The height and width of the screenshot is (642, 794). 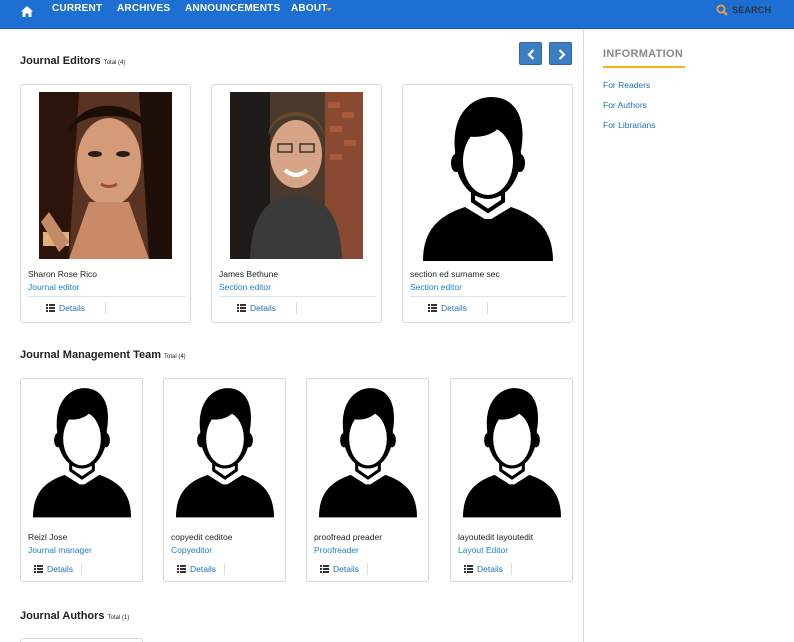 I want to click on section-title-management: Journal Management Team Total (4), so click(x=103, y=355).